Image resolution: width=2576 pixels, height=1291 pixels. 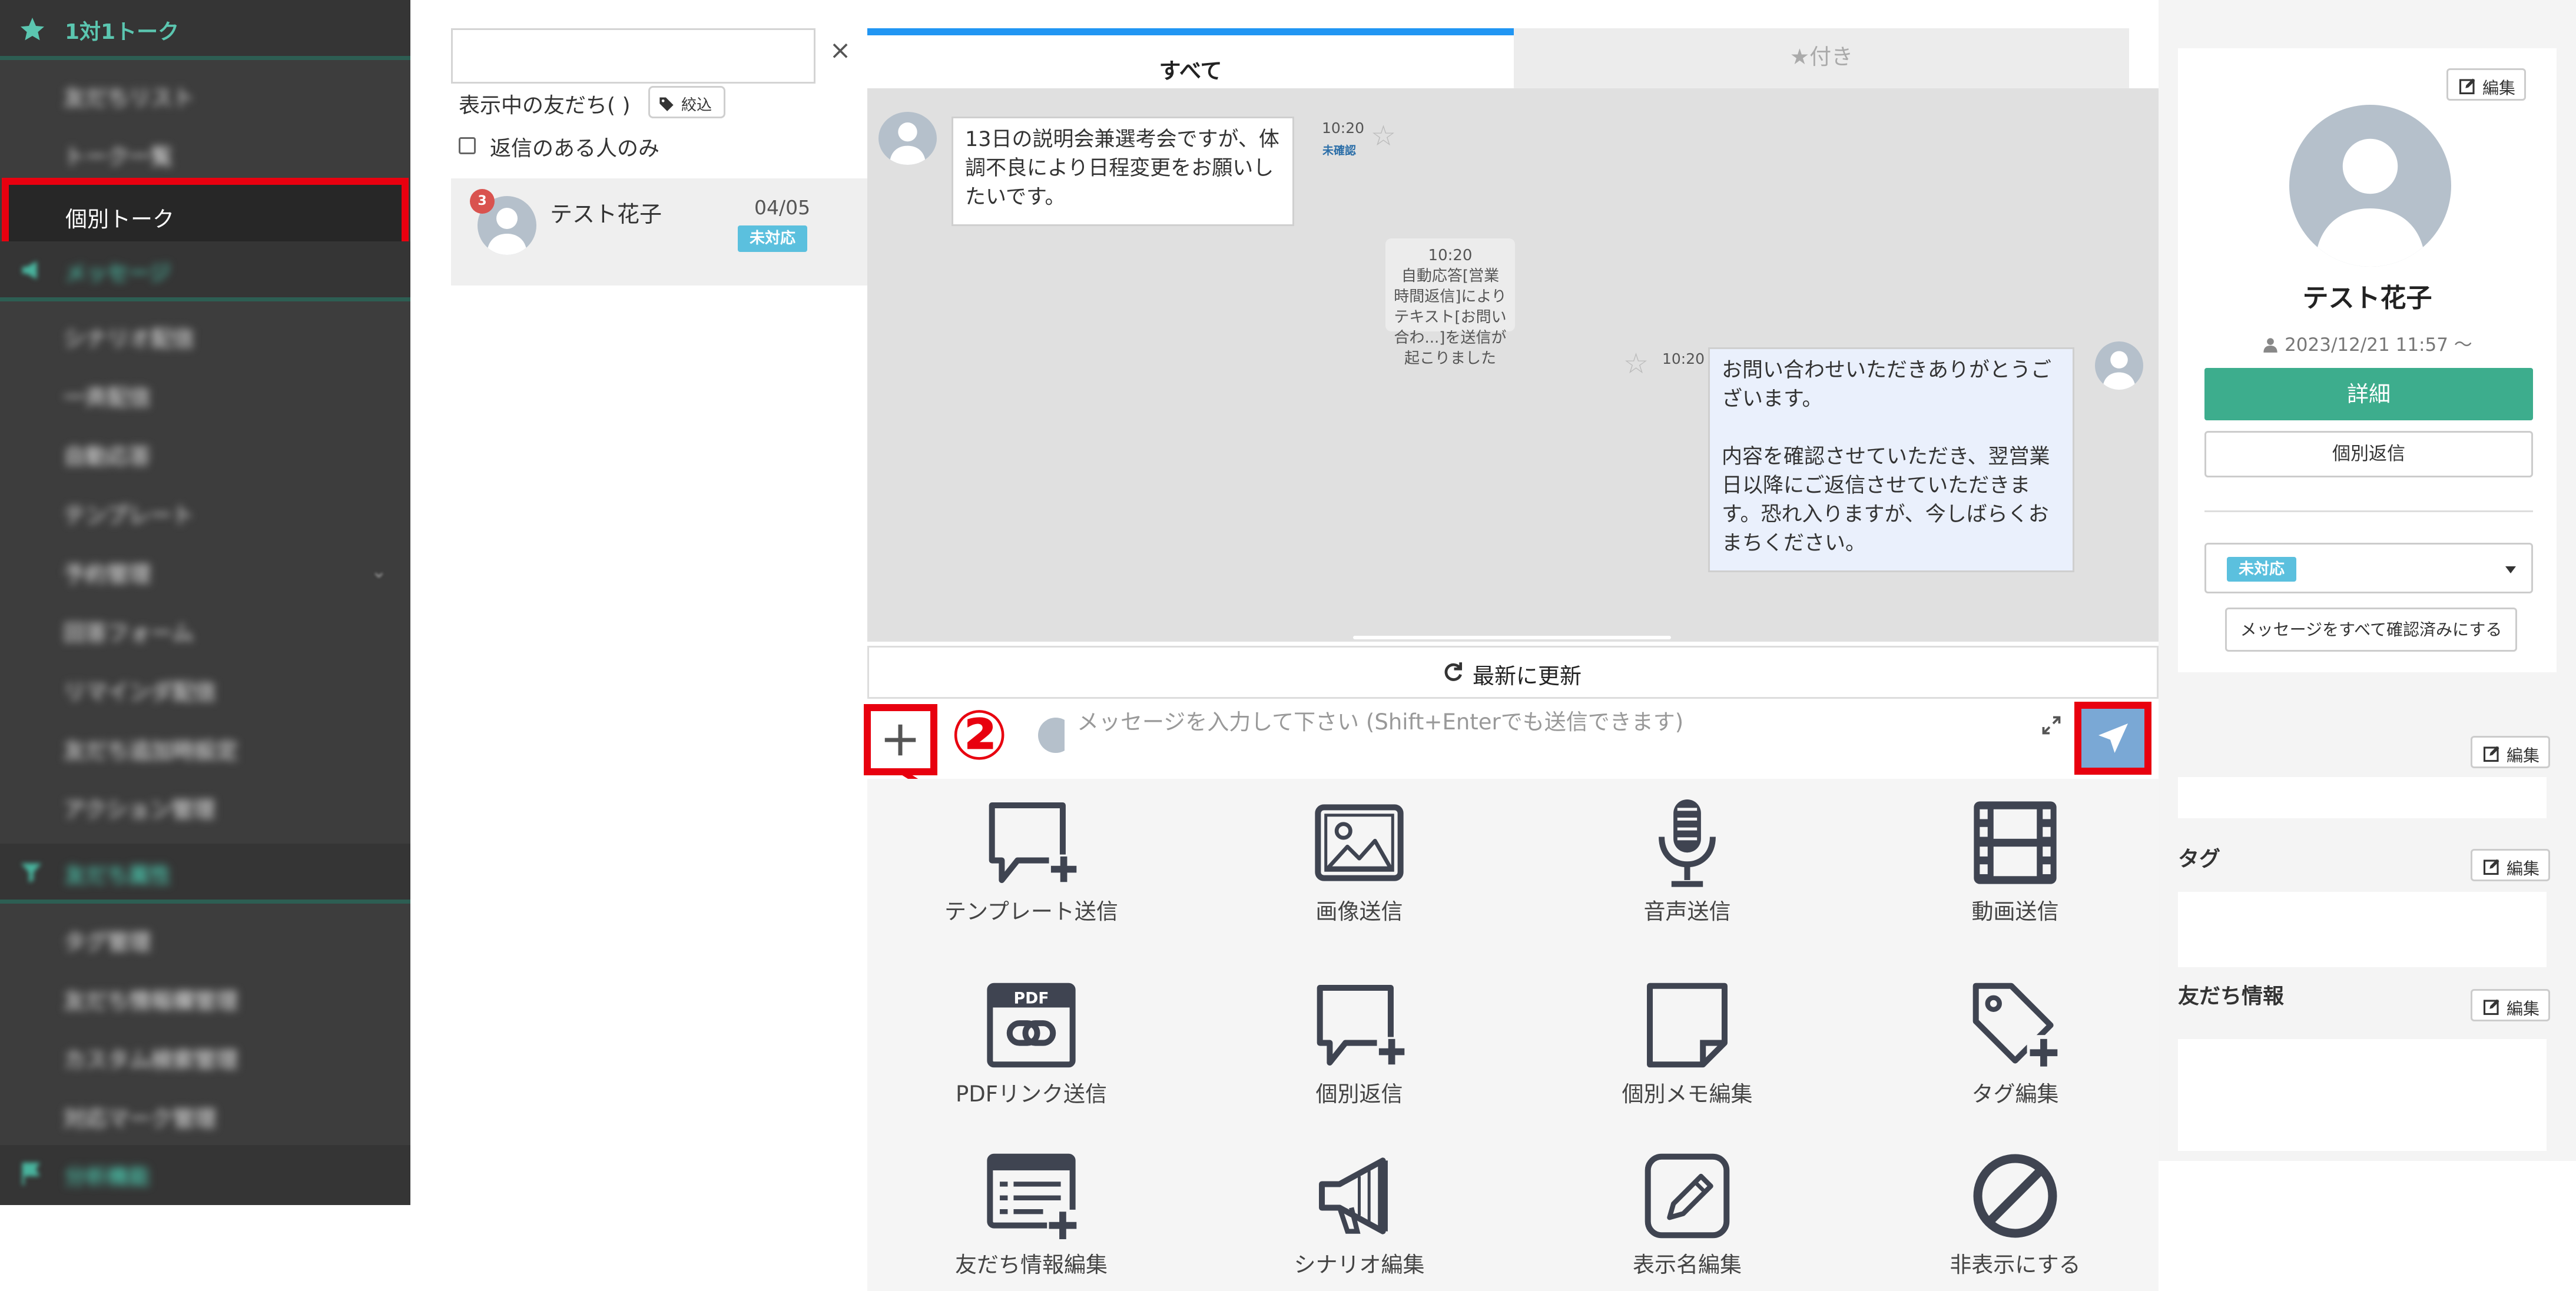 What do you see at coordinates (205, 92) in the screenshot?
I see `sidebar-item-friend-list: 友だちリスト` at bounding box center [205, 92].